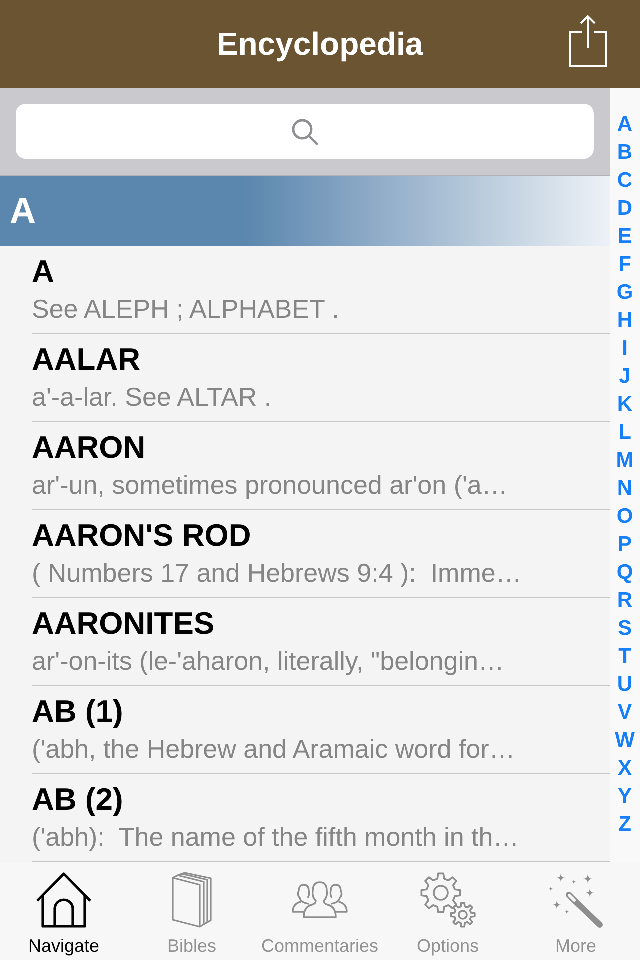 This screenshot has height=960, width=640. What do you see at coordinates (625, 545) in the screenshot?
I see `index-letter: P` at bounding box center [625, 545].